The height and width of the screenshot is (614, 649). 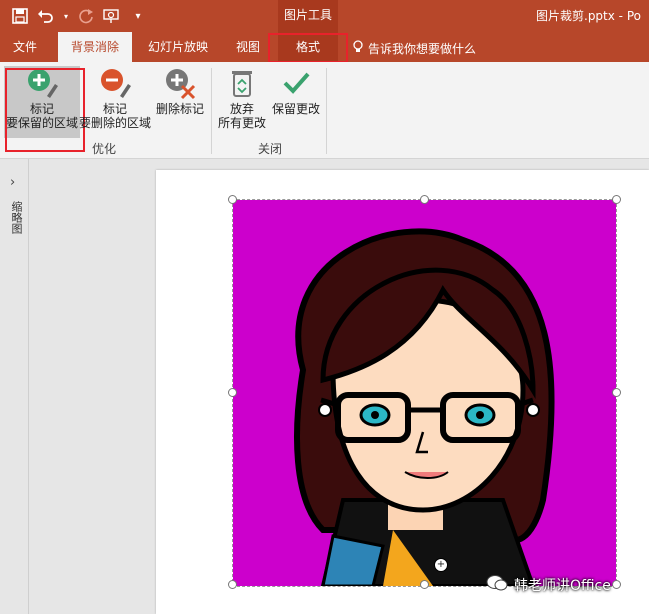 I want to click on delete-mark-icon, so click(x=180, y=83).